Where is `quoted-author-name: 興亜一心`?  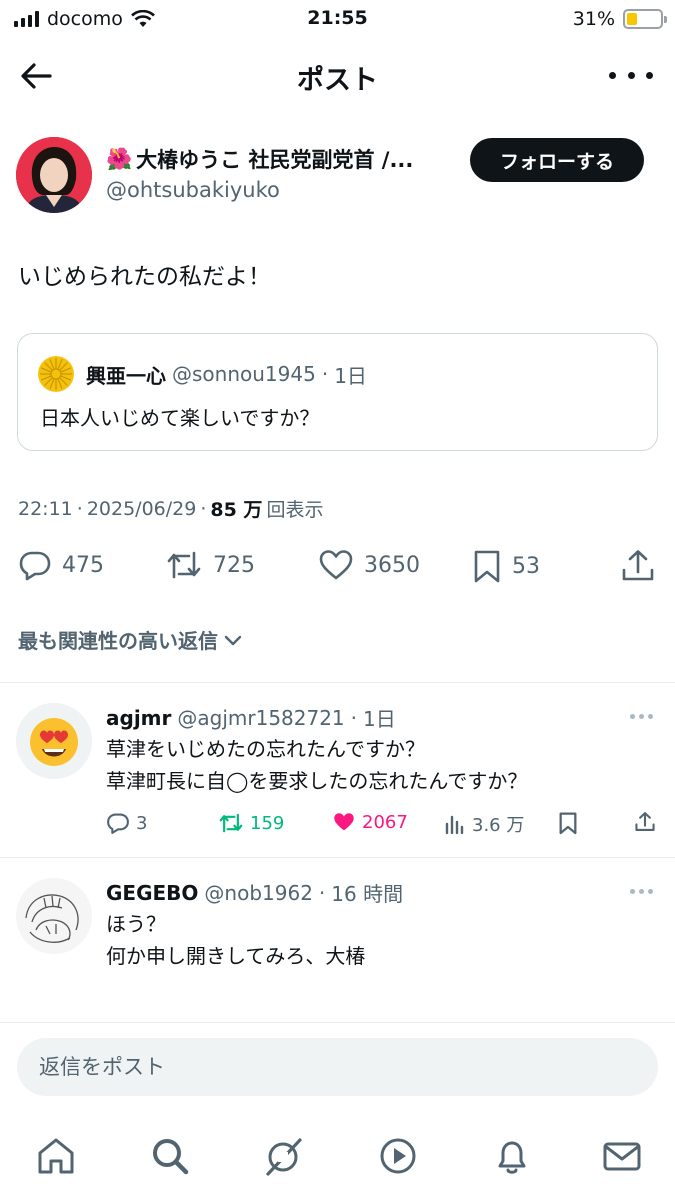
quoted-author-name: 興亜一心 is located at coordinates (126, 375).